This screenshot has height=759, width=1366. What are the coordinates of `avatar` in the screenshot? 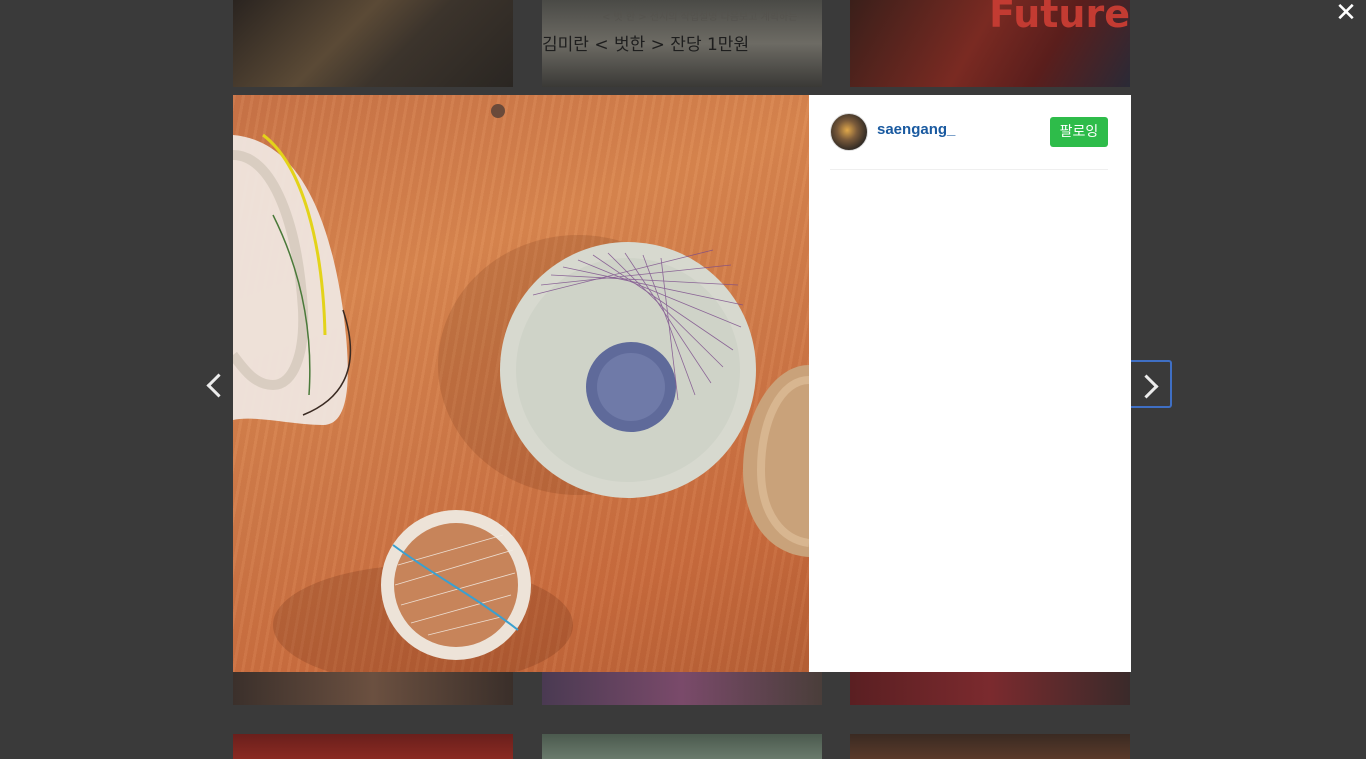 It's located at (849, 132).